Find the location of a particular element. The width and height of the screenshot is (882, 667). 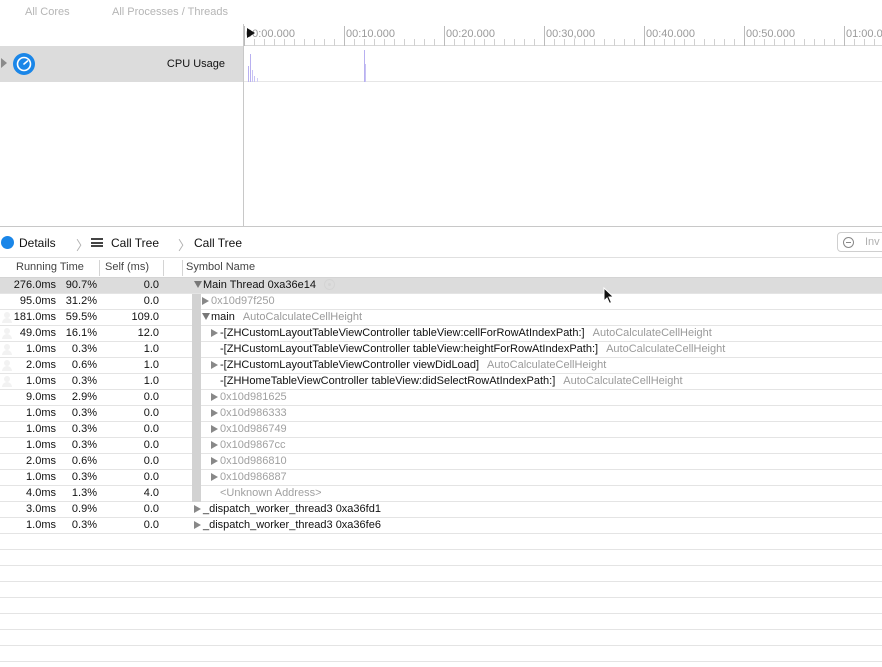

table-row: 4.0ms 1.3% 4.0 <Unknown Address> is located at coordinates (441, 494).